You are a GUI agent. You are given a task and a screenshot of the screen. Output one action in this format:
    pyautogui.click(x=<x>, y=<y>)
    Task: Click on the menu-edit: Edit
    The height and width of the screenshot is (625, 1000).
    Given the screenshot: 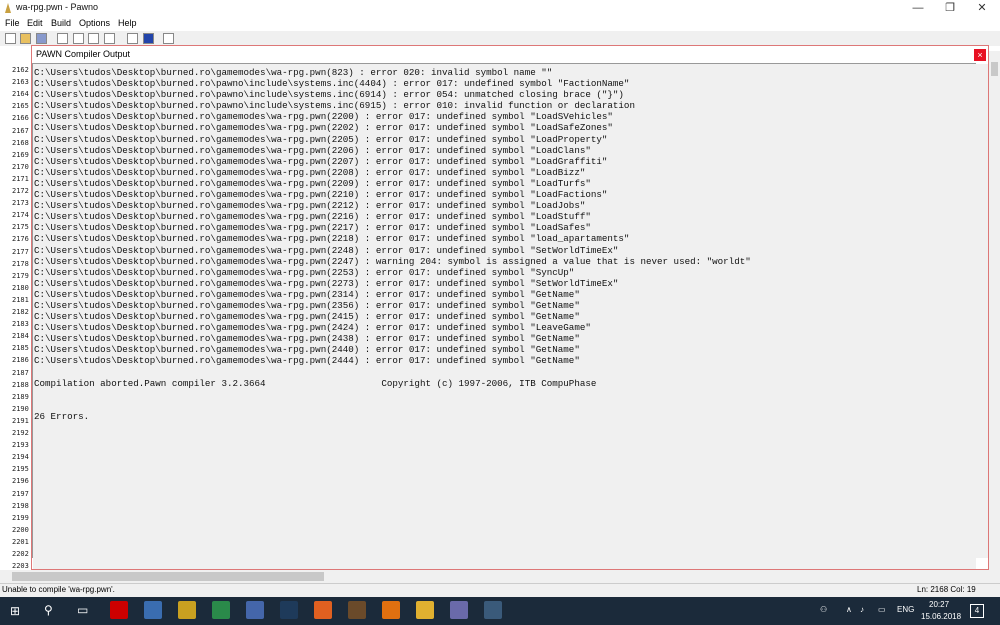 What is the action you would take?
    pyautogui.click(x=35, y=23)
    